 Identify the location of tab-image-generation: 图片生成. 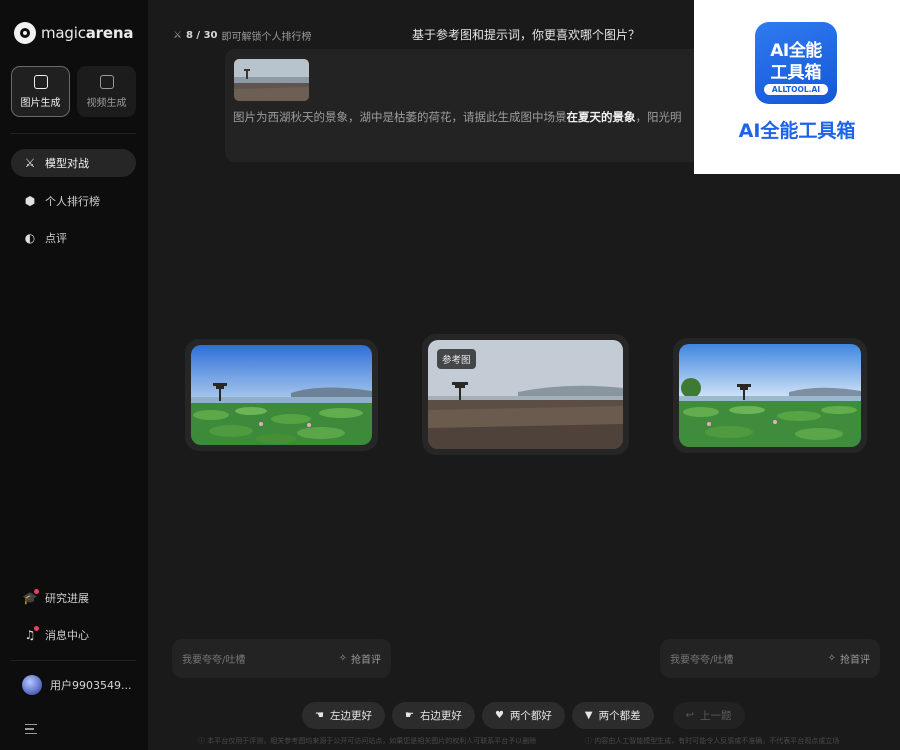
(40, 91).